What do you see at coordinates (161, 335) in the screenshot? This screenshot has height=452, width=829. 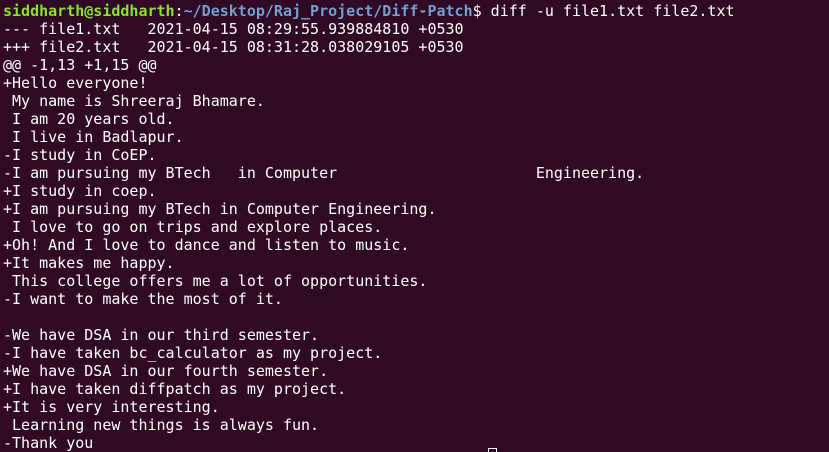 I see `diff-line: -We have DSA in our third semester.` at bounding box center [161, 335].